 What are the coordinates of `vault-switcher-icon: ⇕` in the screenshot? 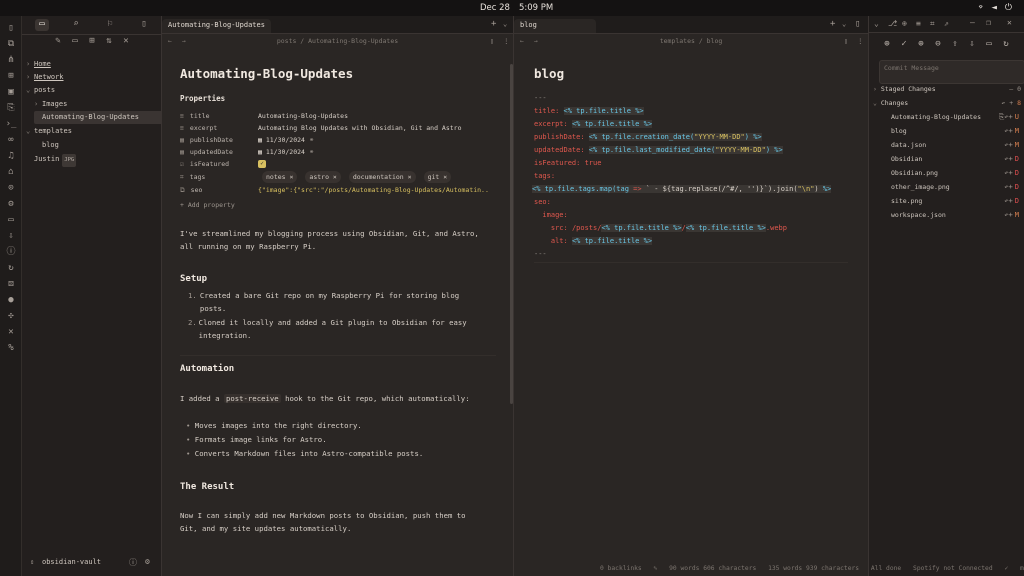 It's located at (32, 562).